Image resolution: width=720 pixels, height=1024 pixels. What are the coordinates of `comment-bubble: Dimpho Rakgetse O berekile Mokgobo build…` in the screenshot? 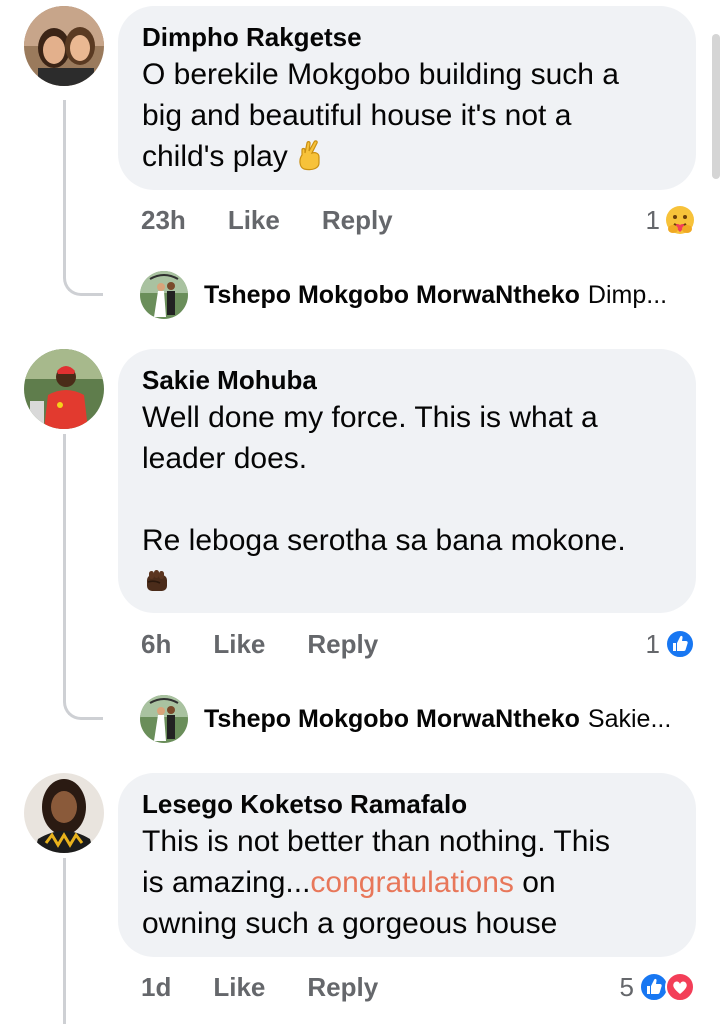 It's located at (407, 98).